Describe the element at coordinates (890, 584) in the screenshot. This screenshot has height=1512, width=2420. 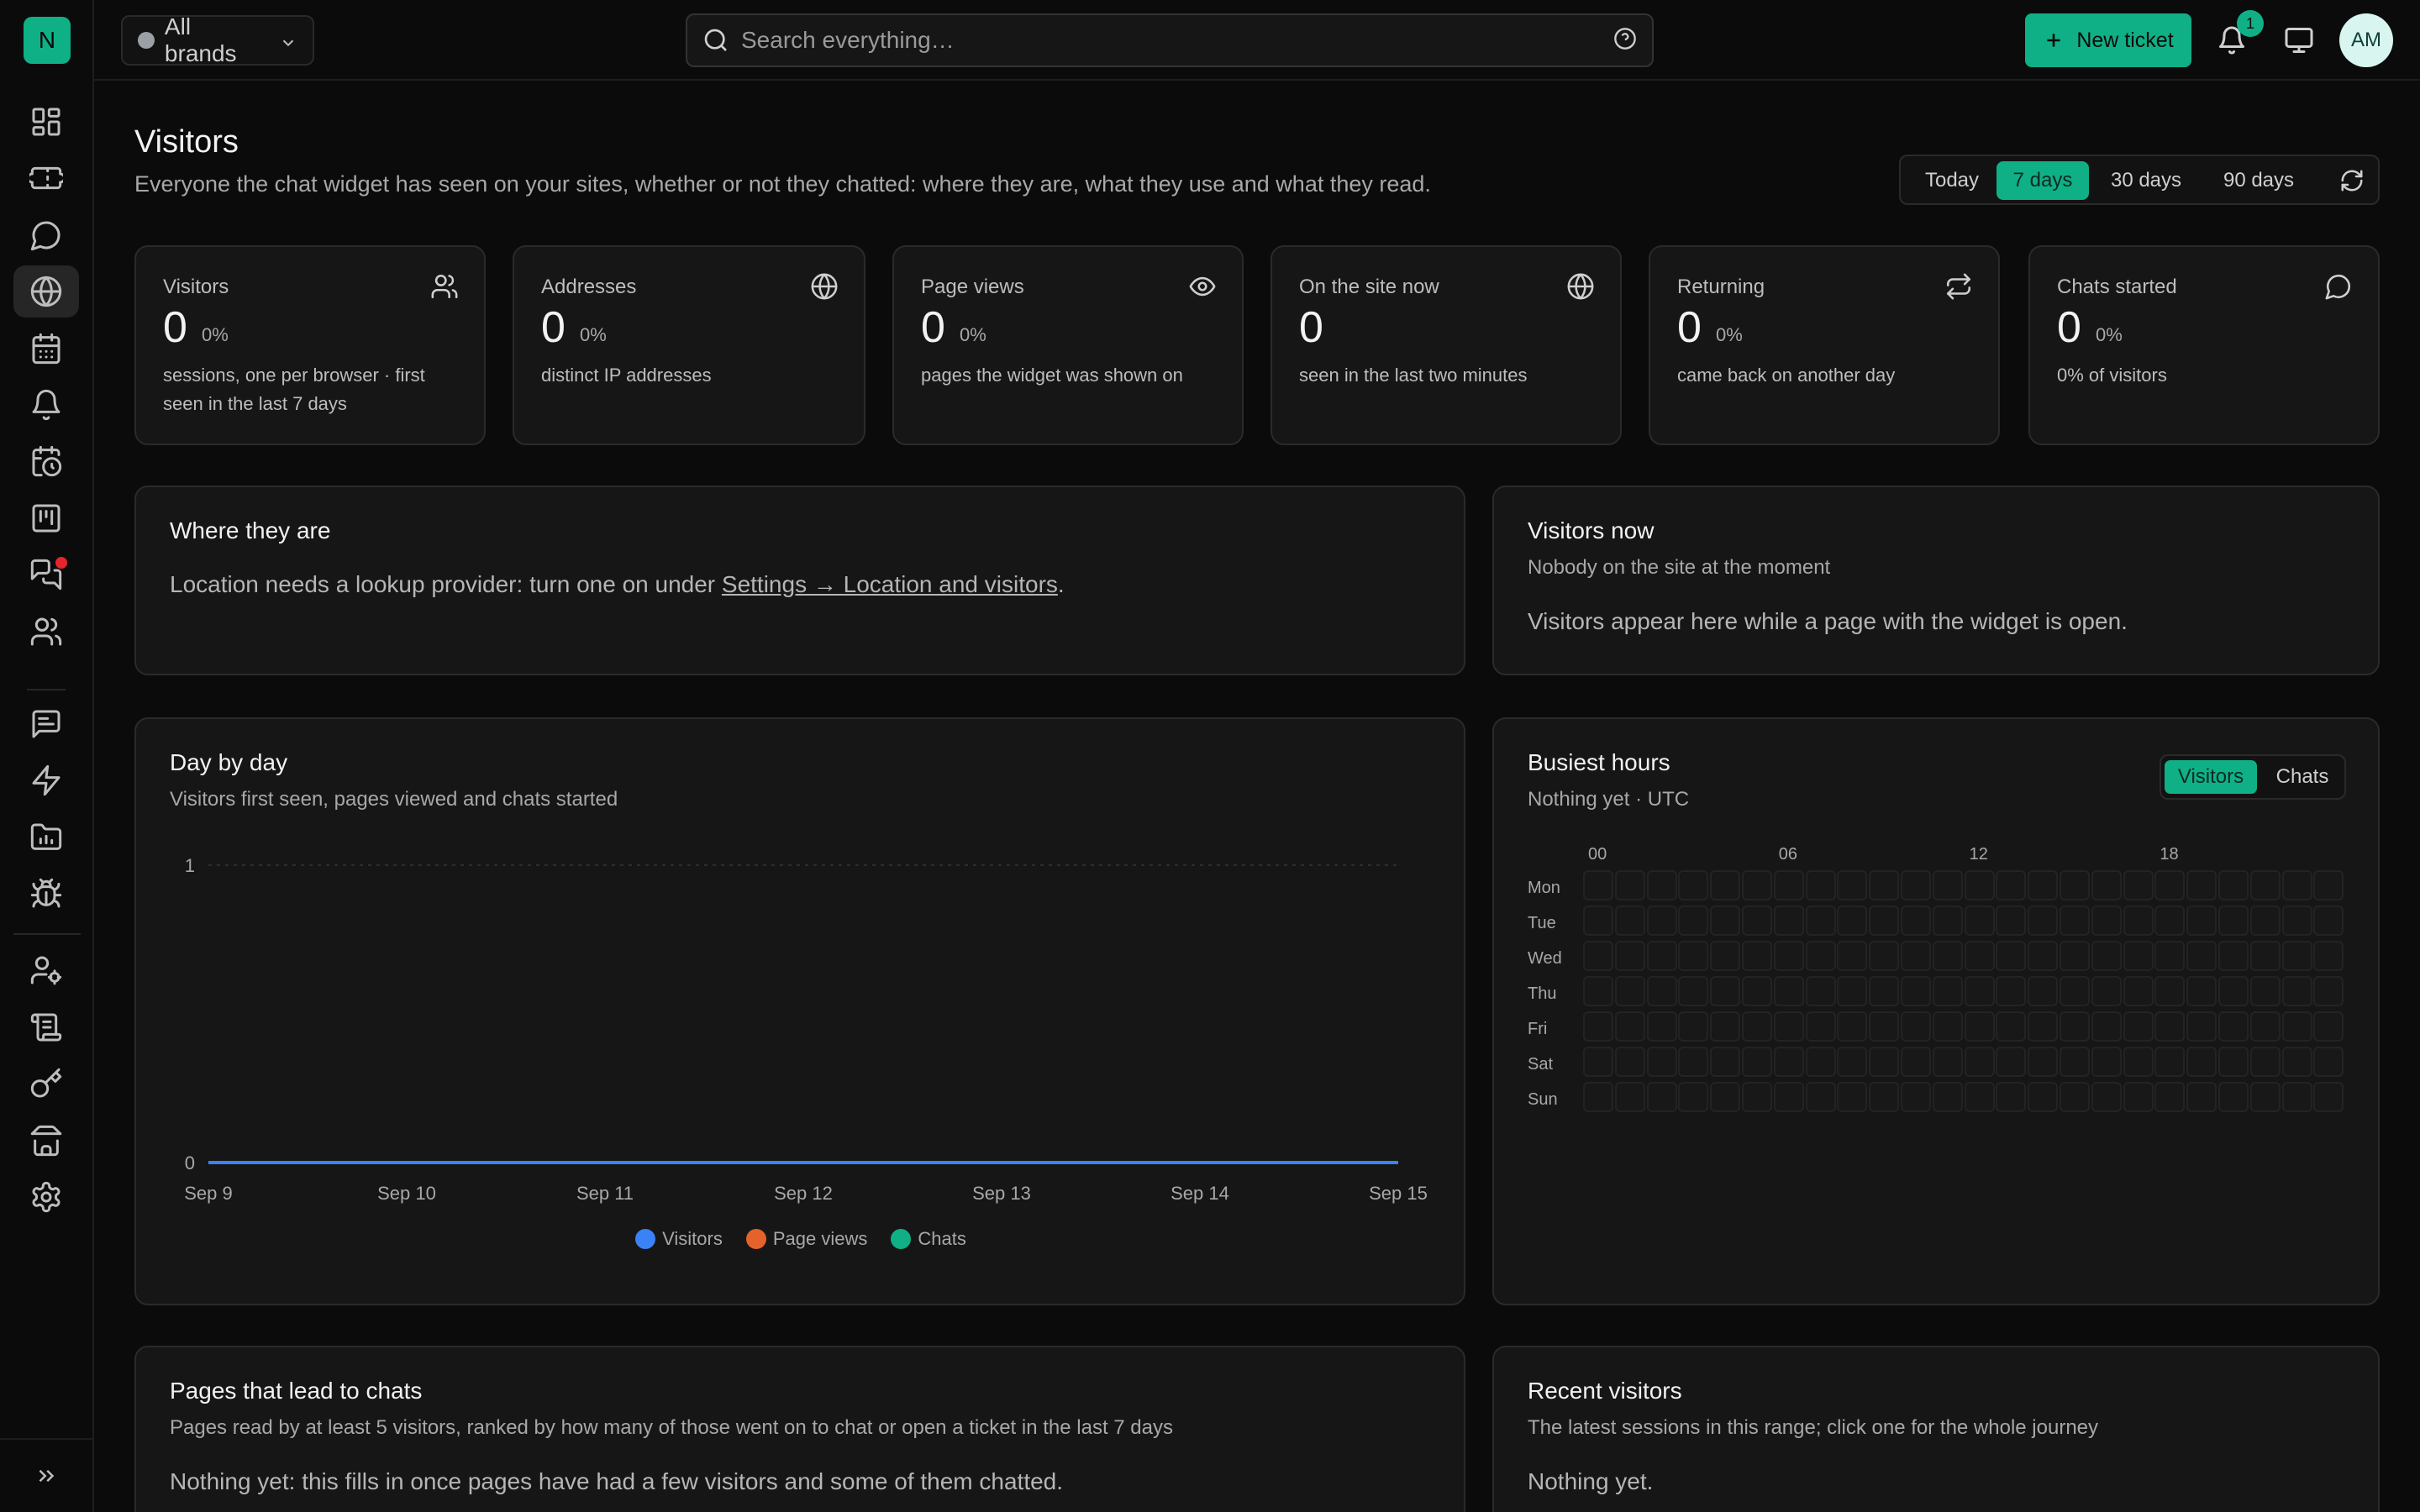
I see `location-settings-link: Settings → Location and visitors` at that location.